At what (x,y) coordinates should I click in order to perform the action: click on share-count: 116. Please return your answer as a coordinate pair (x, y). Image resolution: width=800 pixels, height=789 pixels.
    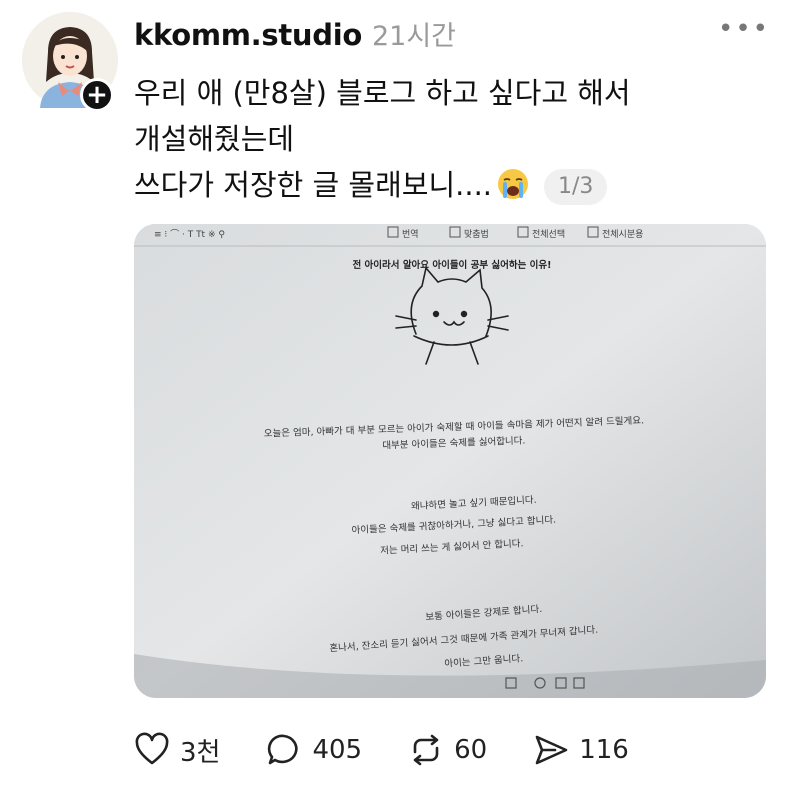
    Looking at the image, I should click on (604, 750).